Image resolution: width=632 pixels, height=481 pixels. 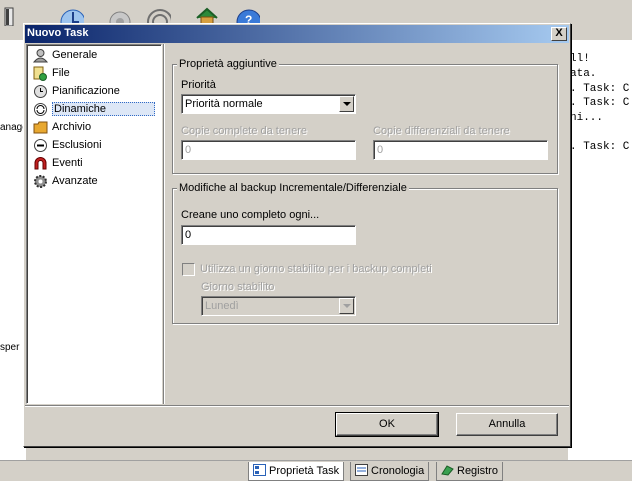 What do you see at coordinates (460, 150) in the screenshot?
I see `diff-copies-input: 0` at bounding box center [460, 150].